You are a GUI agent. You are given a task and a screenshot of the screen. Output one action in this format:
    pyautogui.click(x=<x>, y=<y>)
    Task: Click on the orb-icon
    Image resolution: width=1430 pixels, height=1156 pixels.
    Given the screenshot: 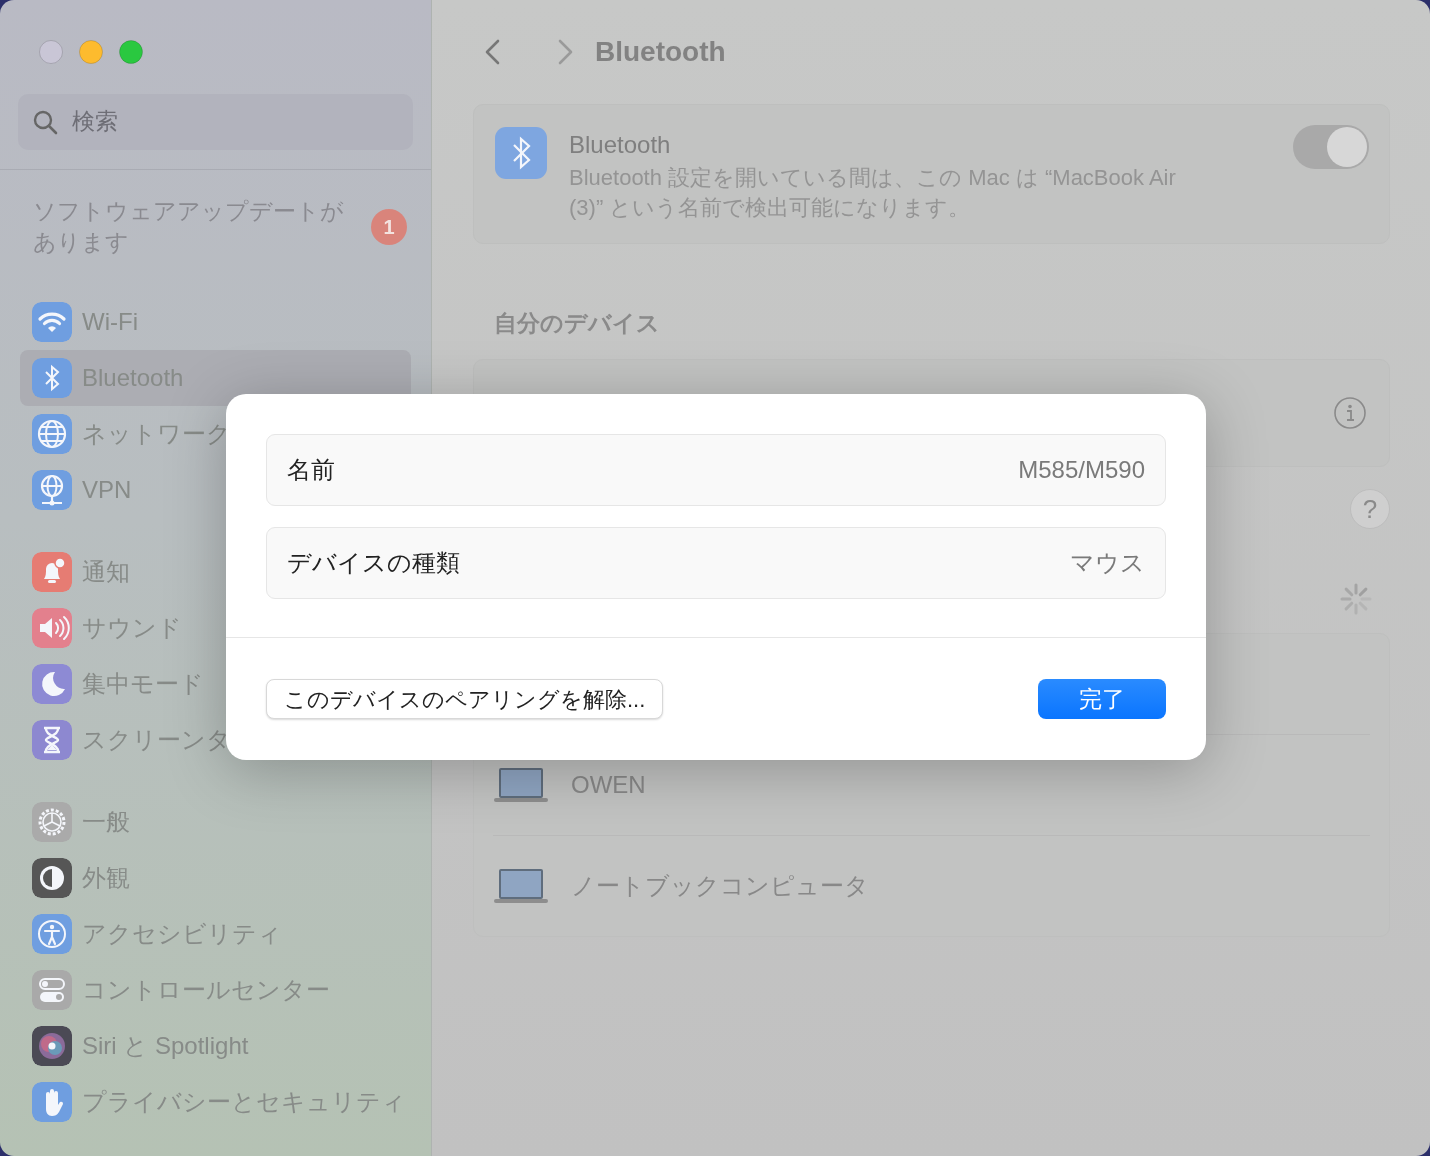 What is the action you would take?
    pyautogui.click(x=52, y=1046)
    